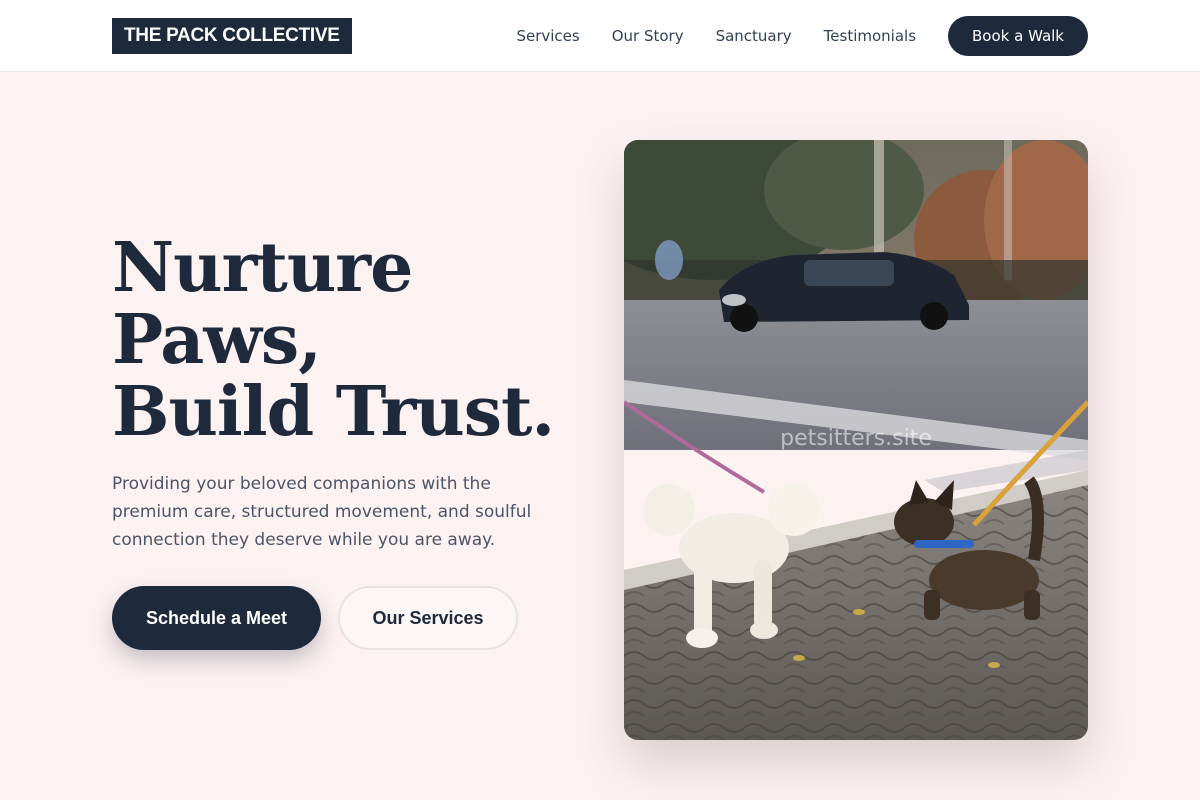  I want to click on hero-title: Nurture Paws, Build Trust., so click(342, 340).